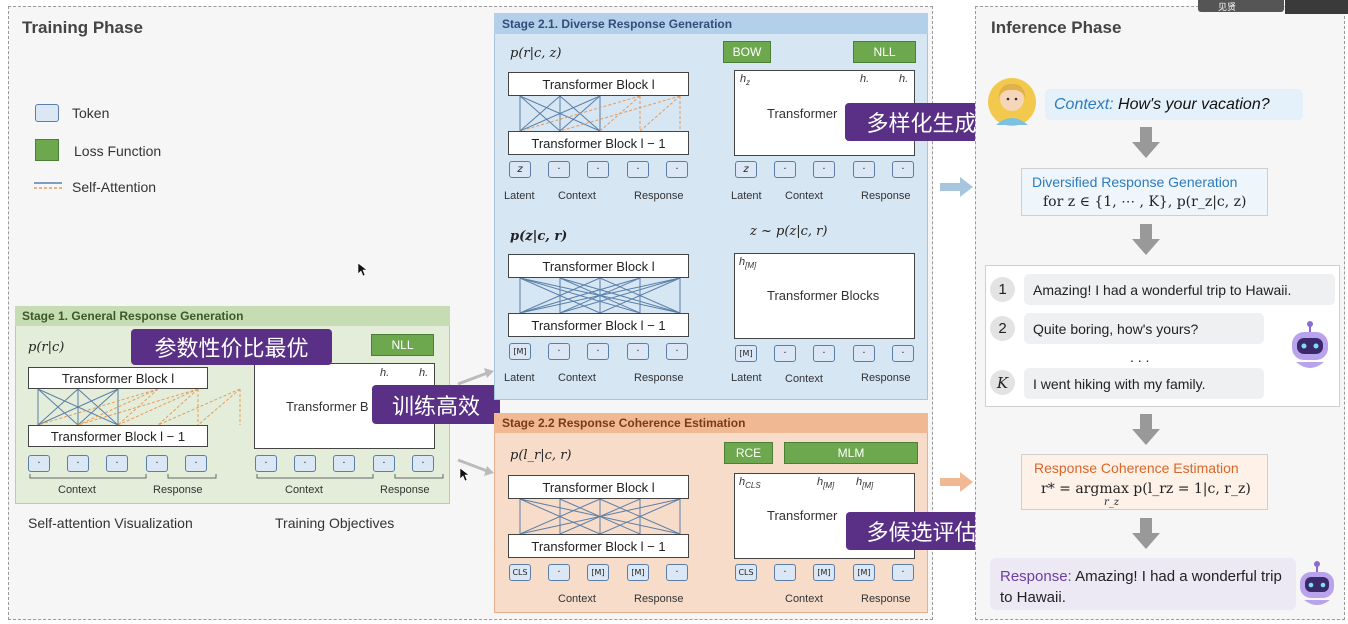 The height and width of the screenshot is (624, 1348). What do you see at coordinates (577, 378) in the screenshot?
I see `stage21-context-label-3: Context` at bounding box center [577, 378].